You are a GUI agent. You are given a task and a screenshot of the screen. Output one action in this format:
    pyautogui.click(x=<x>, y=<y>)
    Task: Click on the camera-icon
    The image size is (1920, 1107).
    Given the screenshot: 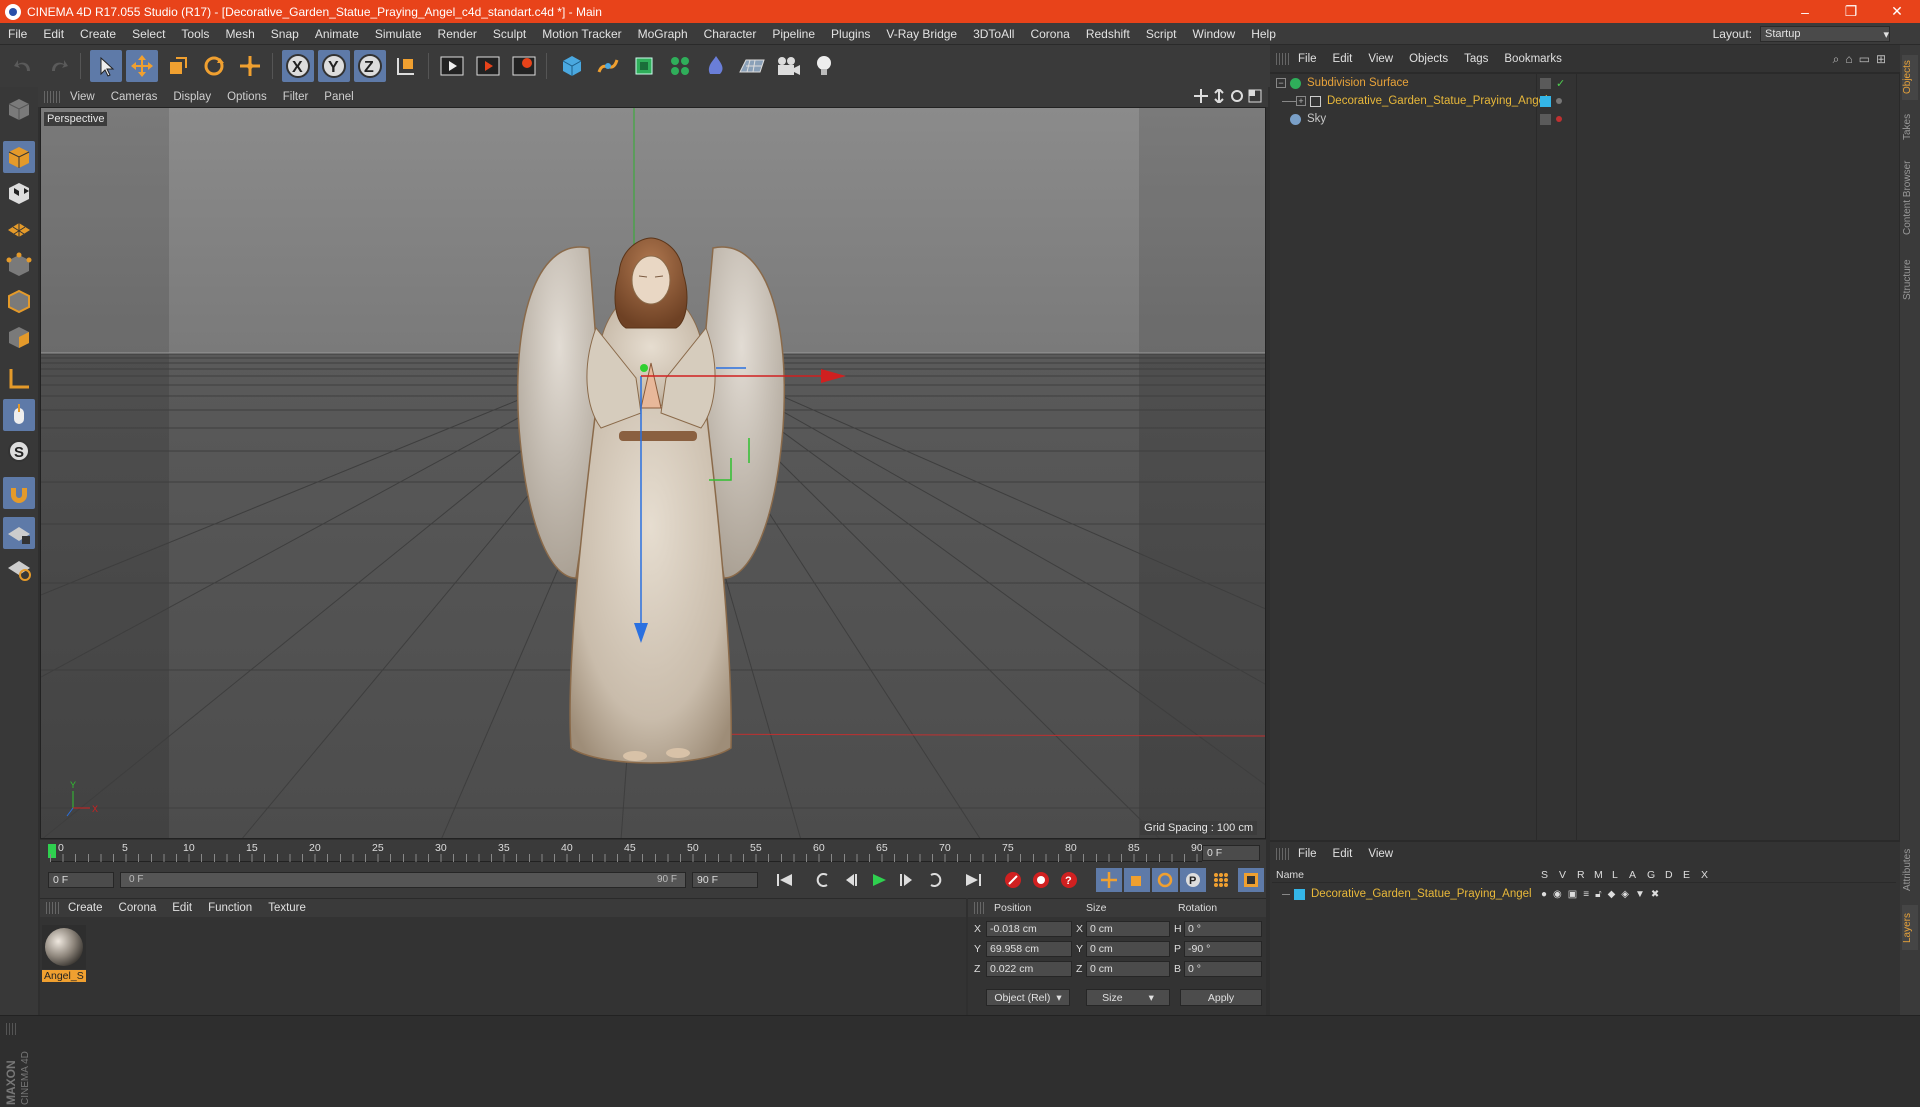 What is the action you would take?
    pyautogui.click(x=788, y=66)
    